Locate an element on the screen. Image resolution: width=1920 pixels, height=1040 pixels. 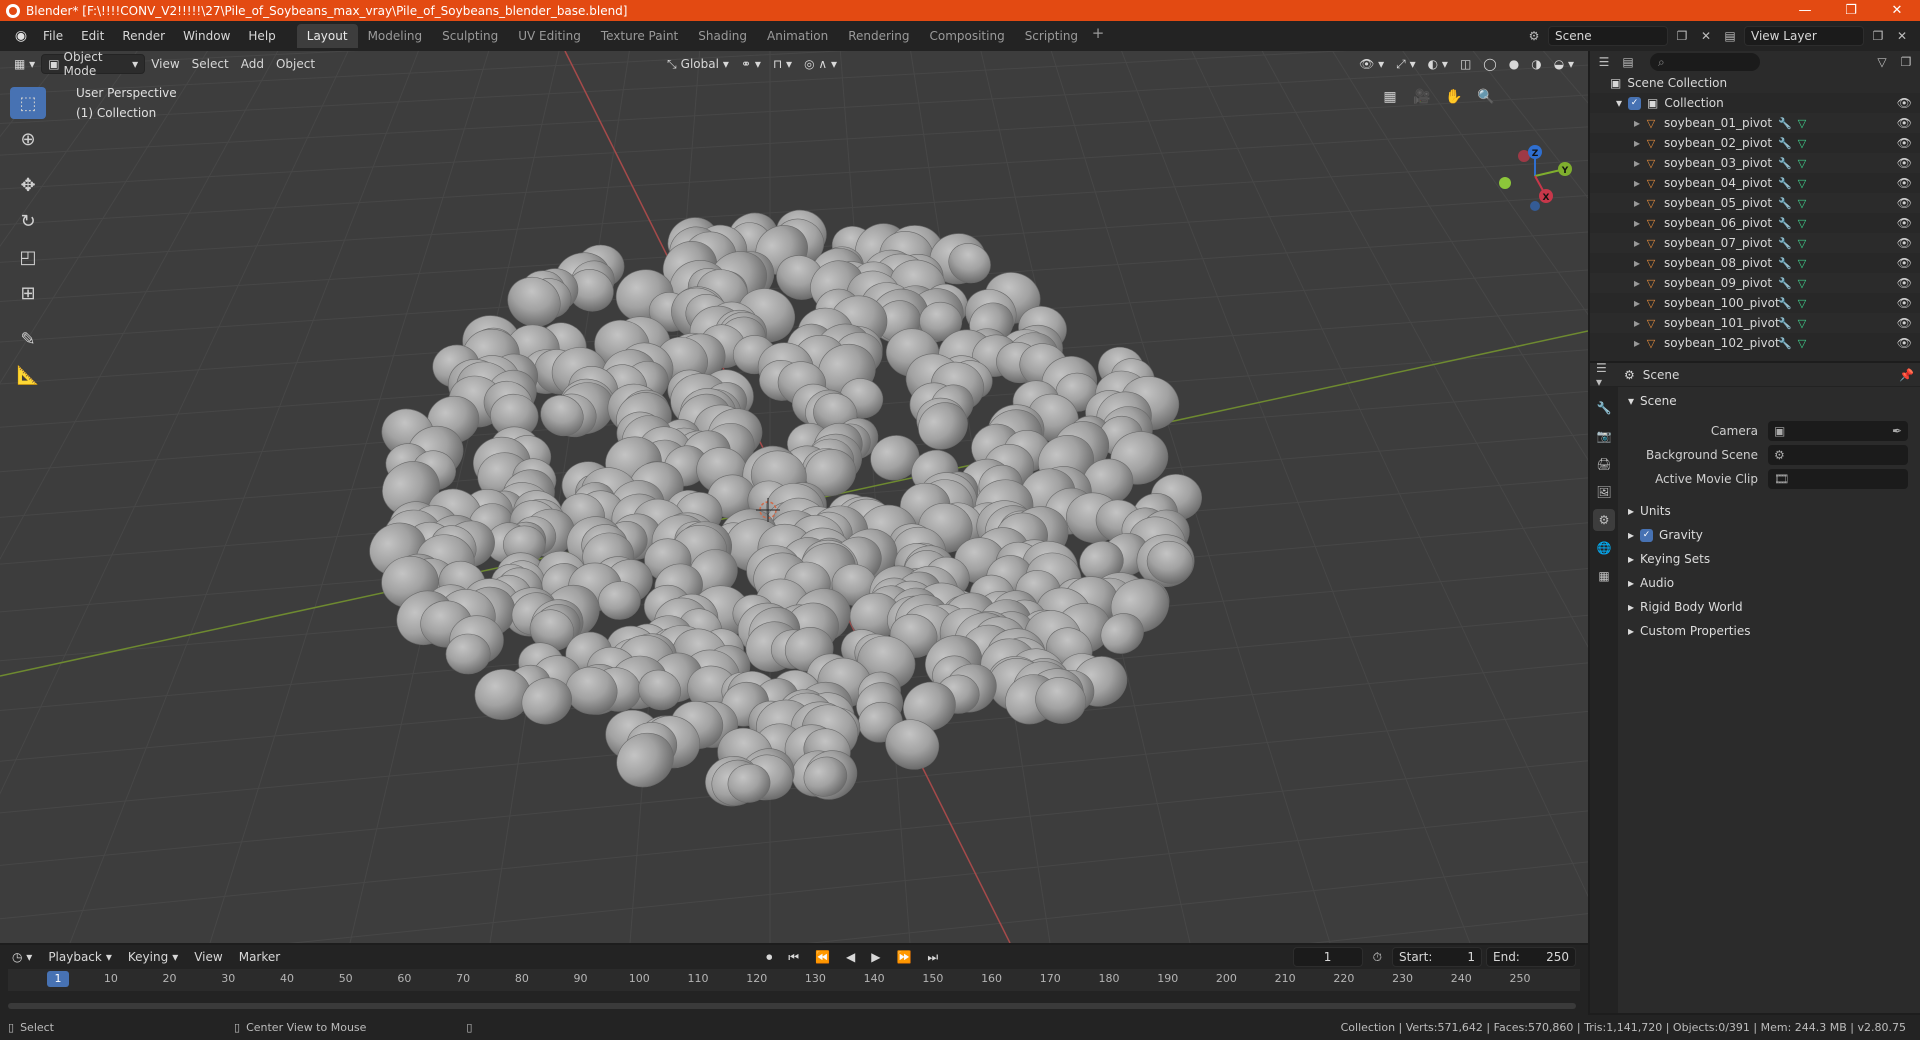
cursor-tool-icon: ⊕ is located at coordinates (28, 139).